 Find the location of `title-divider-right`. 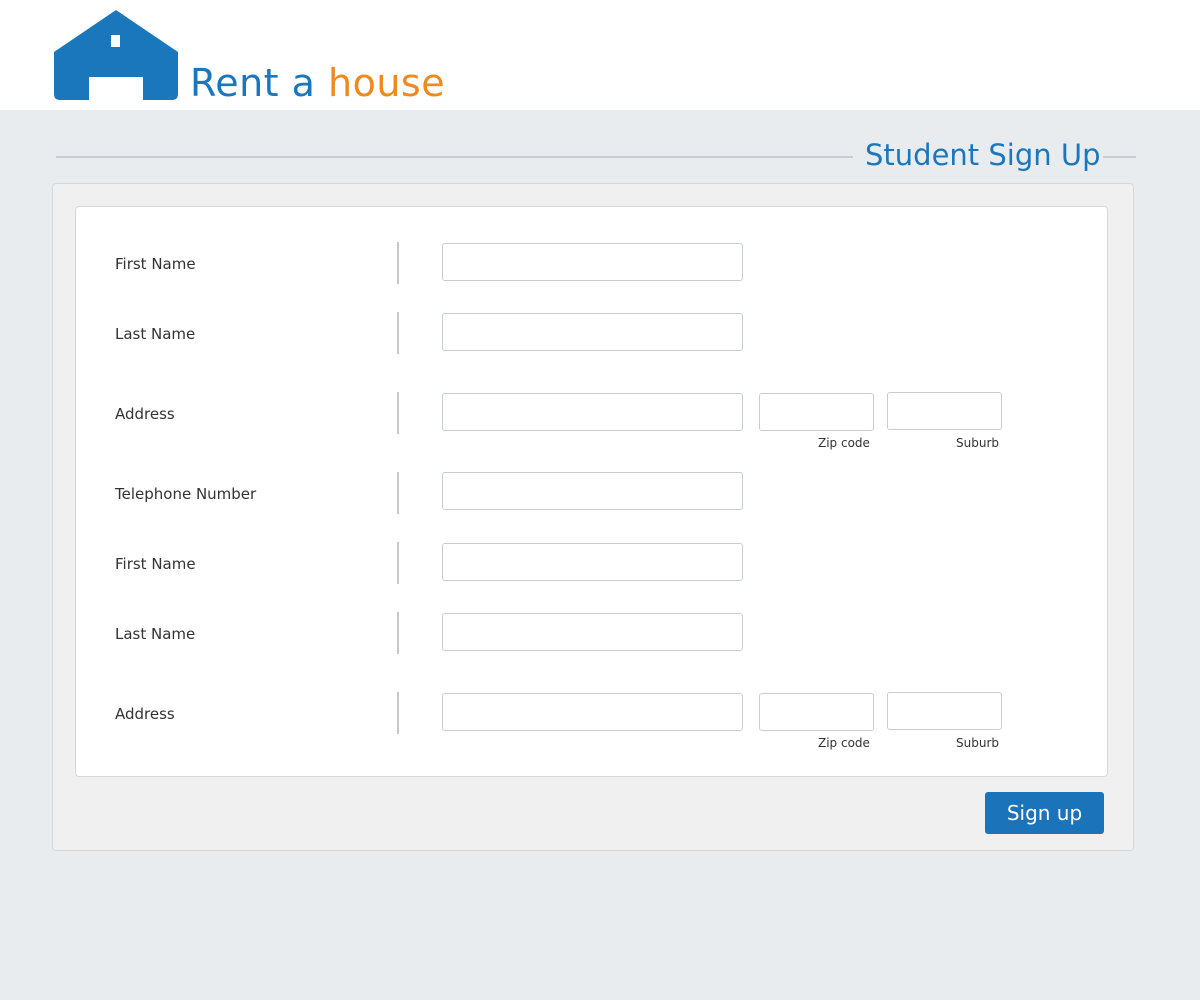

title-divider-right is located at coordinates (1119, 157).